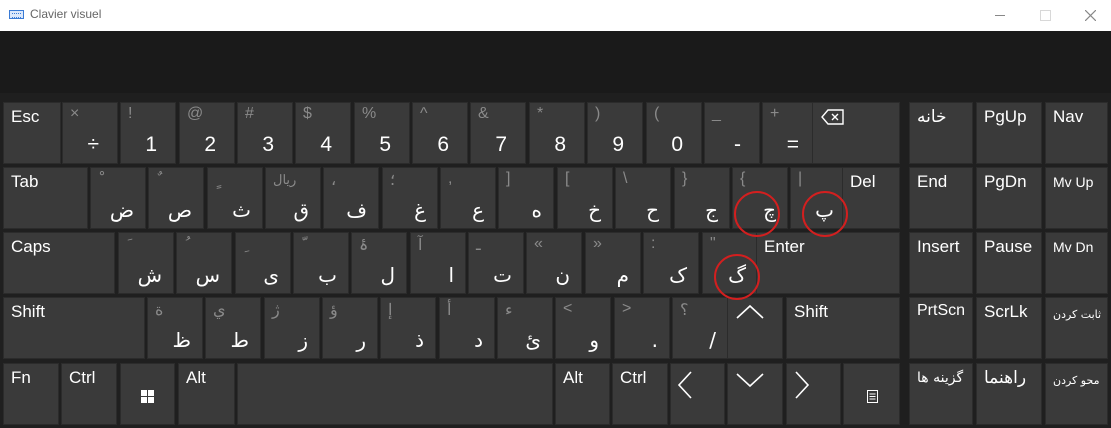 Image resolution: width=1111 pixels, height=428 pixels. Describe the element at coordinates (1009, 133) in the screenshot. I see `pgup-key: PgUp` at that location.